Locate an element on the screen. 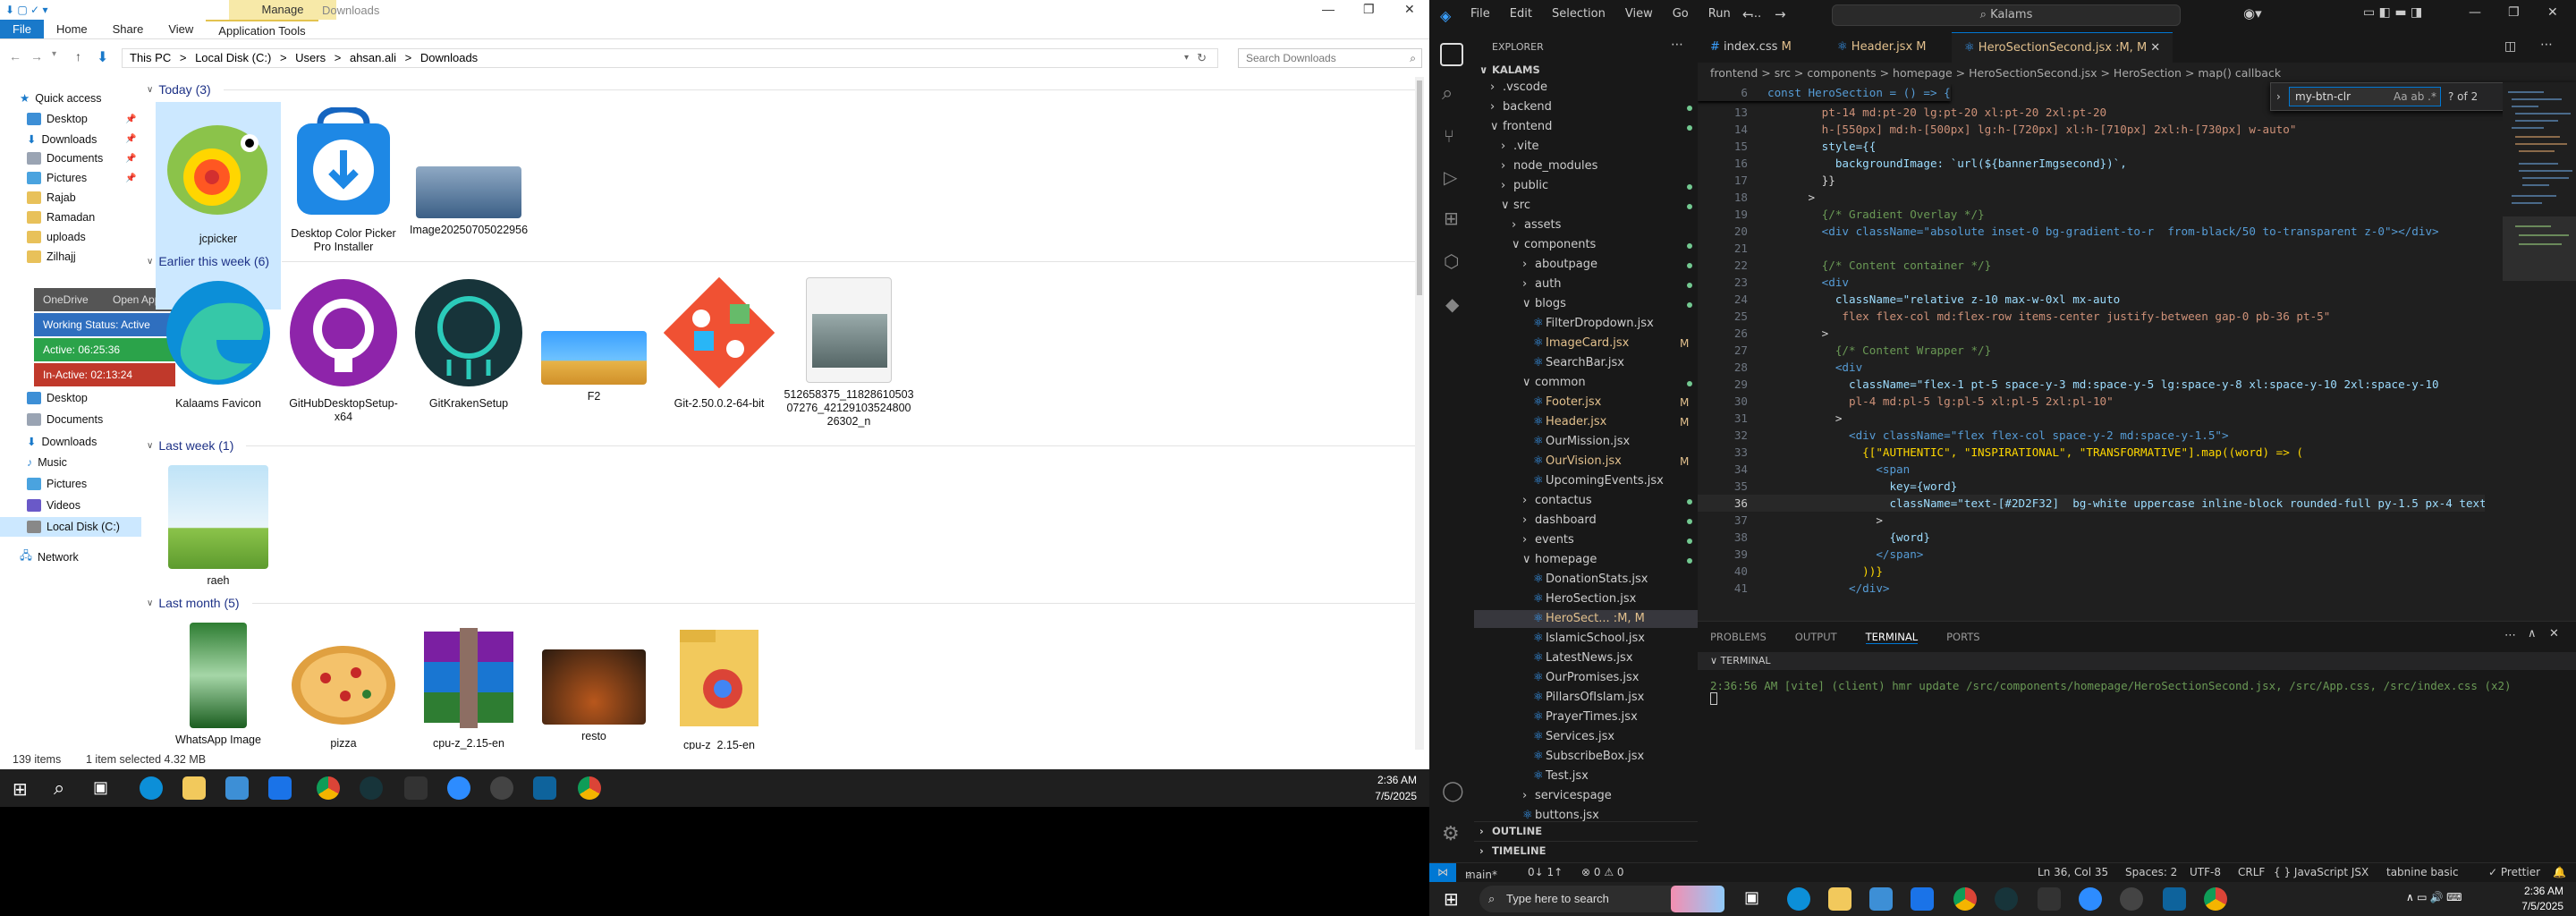 The image size is (2576, 916). nav-item-desktop: Desktop is located at coordinates (57, 119).